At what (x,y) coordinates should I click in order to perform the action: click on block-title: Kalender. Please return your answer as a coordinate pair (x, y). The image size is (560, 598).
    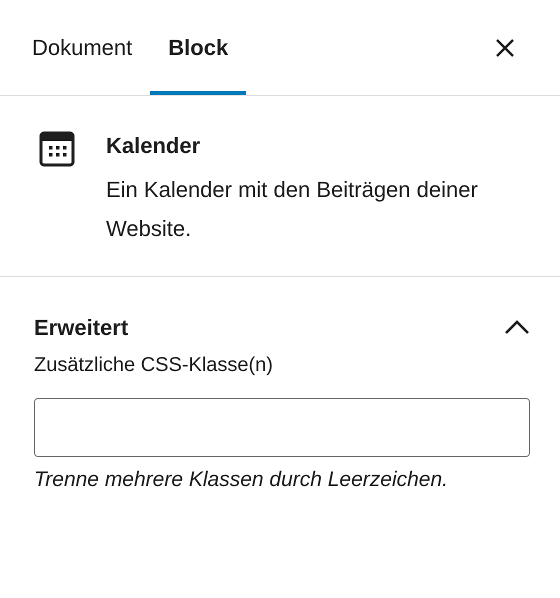
    Looking at the image, I should click on (154, 146).